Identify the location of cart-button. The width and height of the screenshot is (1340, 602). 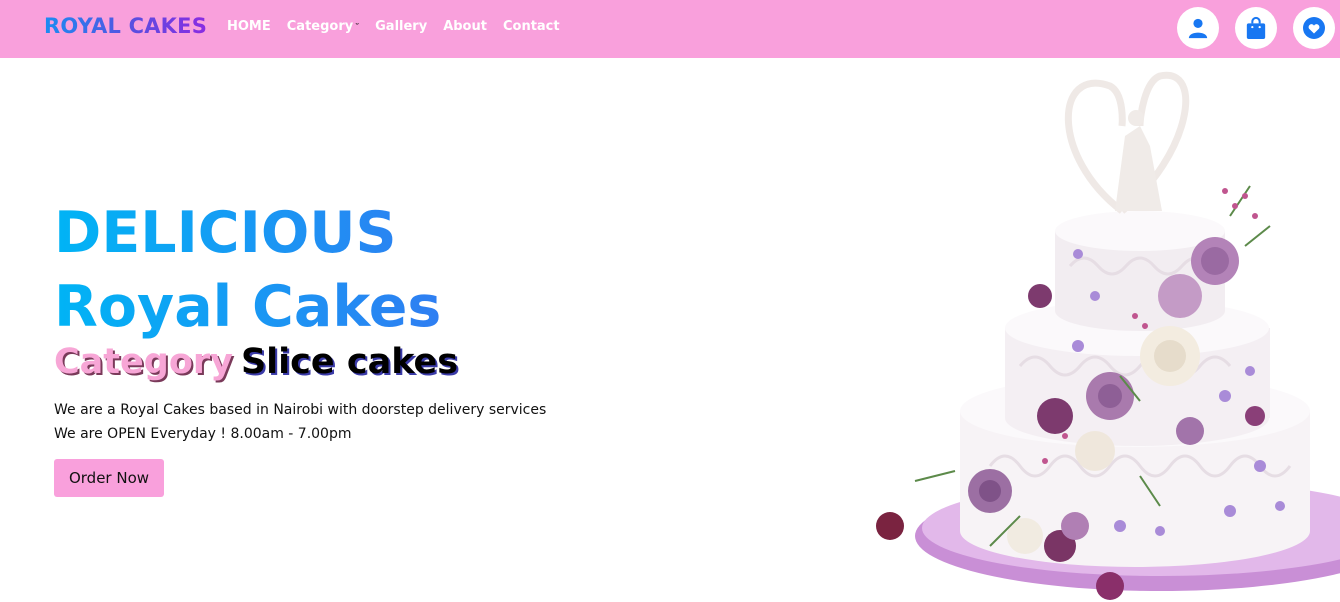
(1256, 28).